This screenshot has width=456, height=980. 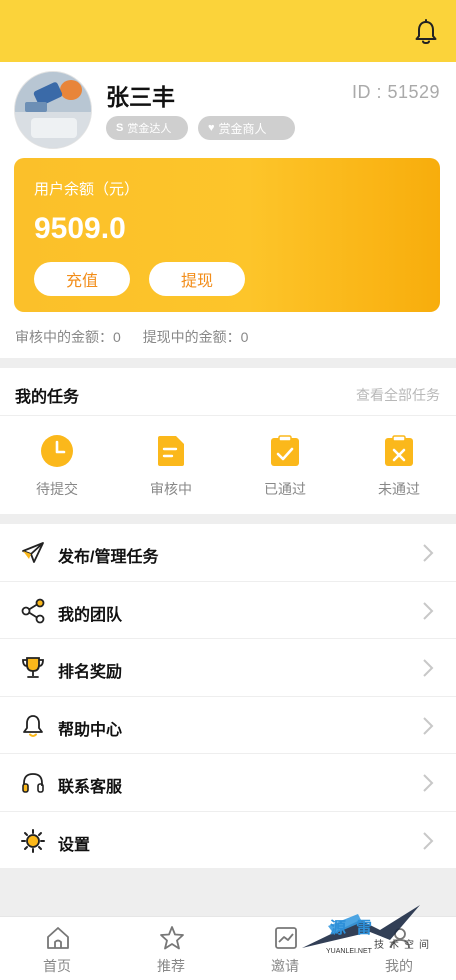 What do you see at coordinates (395, 92) in the screenshot?
I see `user-id: ID : 51529` at bounding box center [395, 92].